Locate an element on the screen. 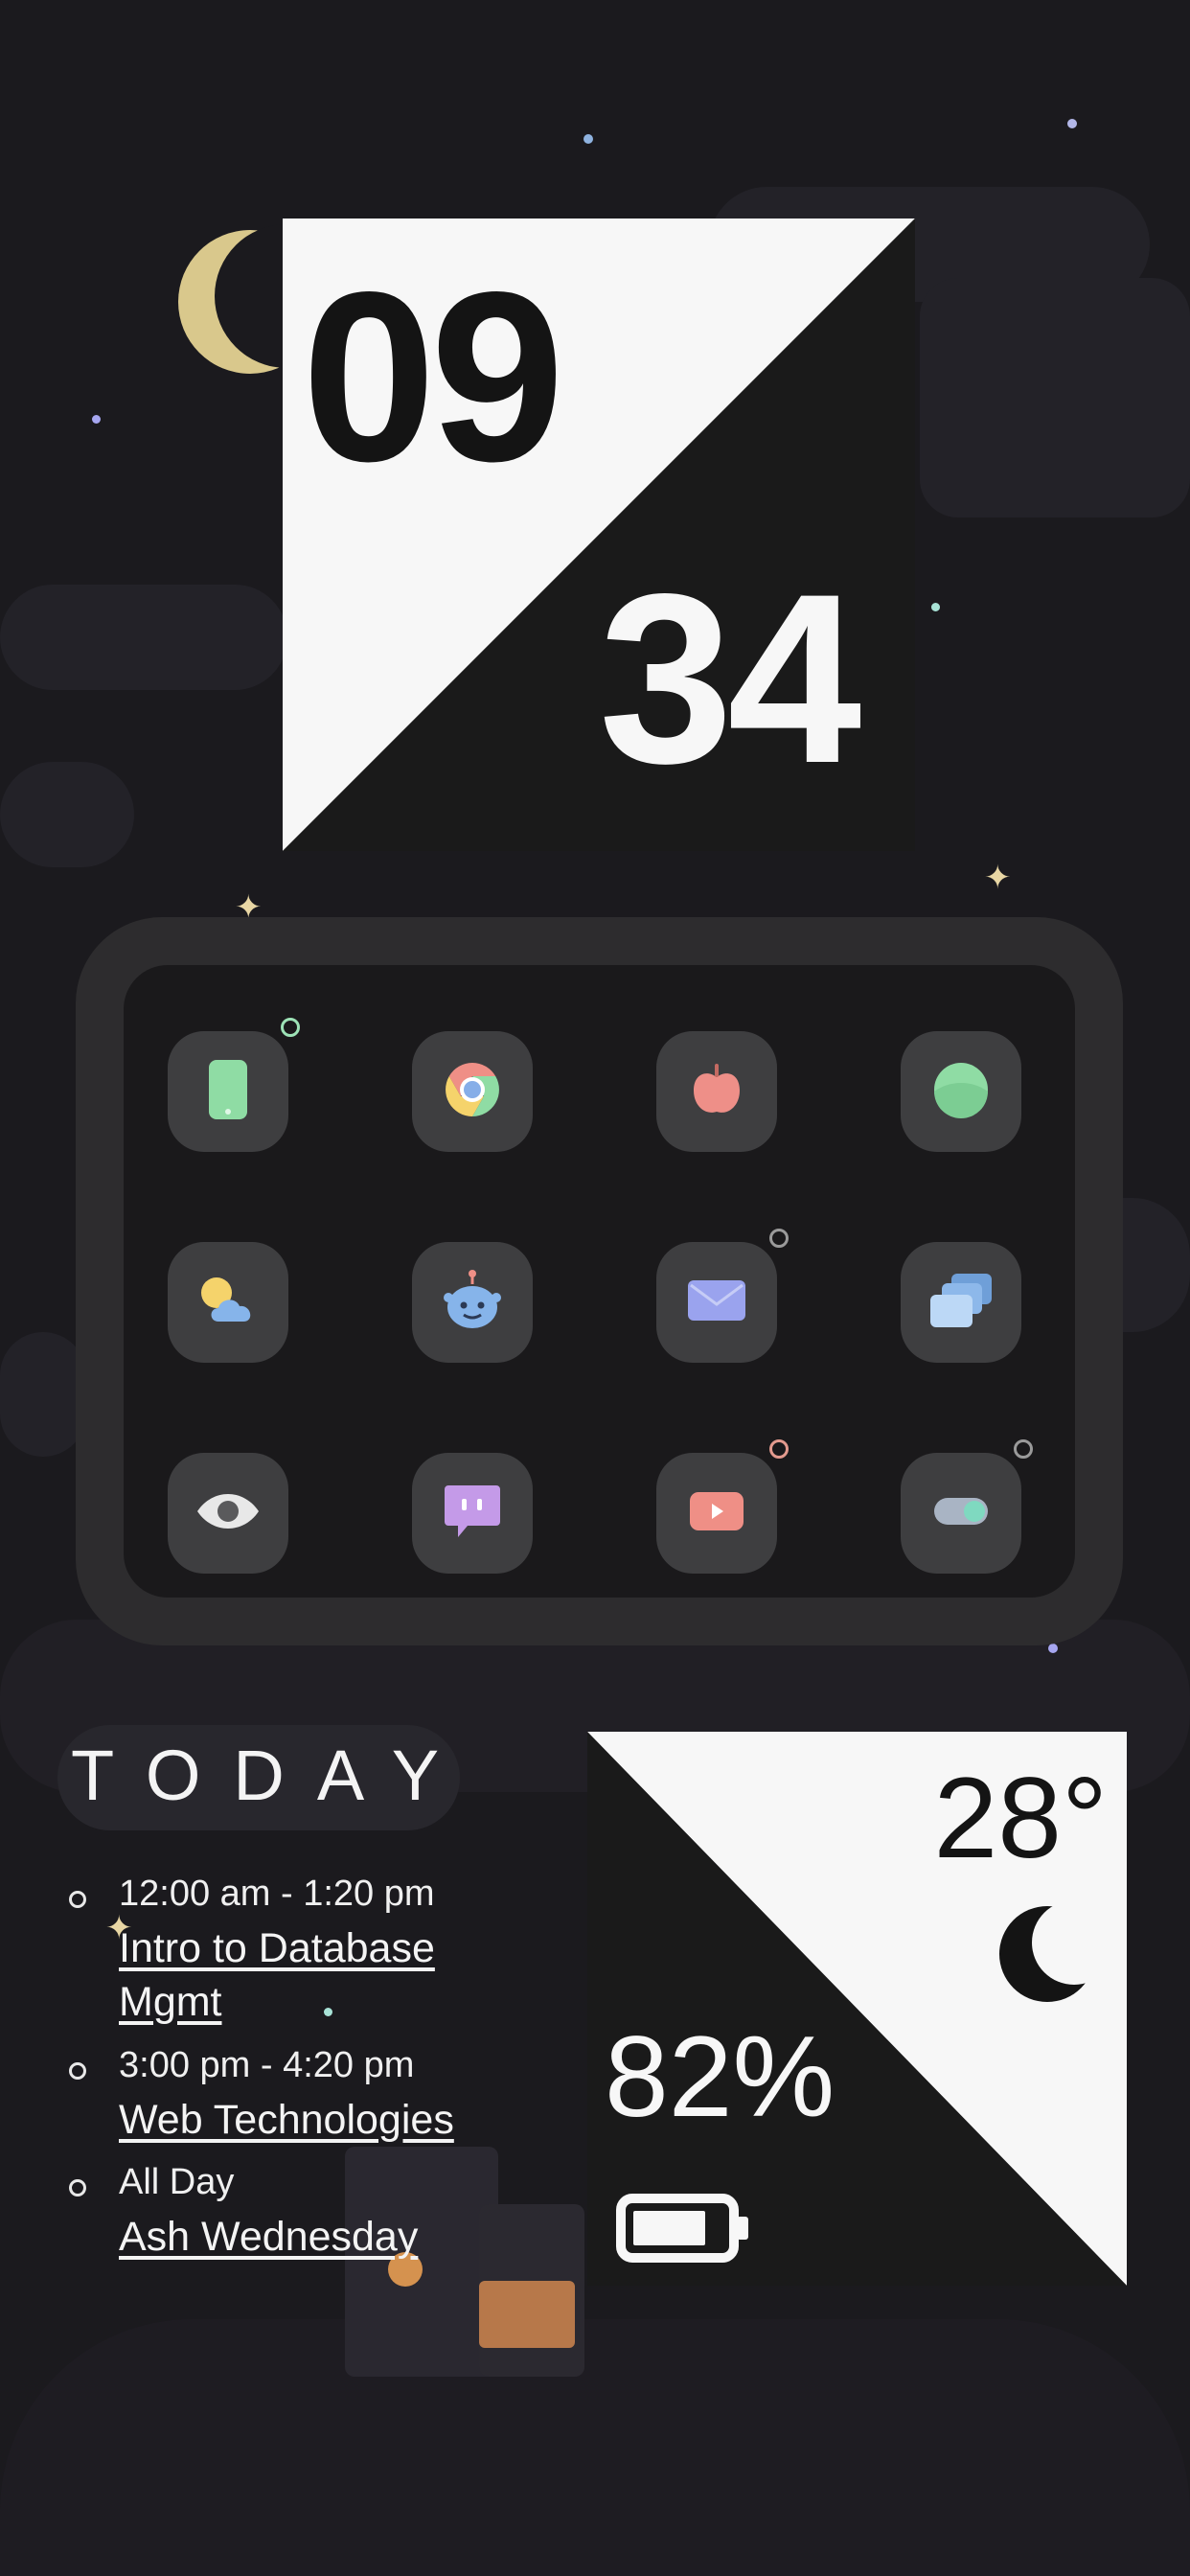 This screenshot has height=2576, width=1190. app-phone is located at coordinates (228, 1091).